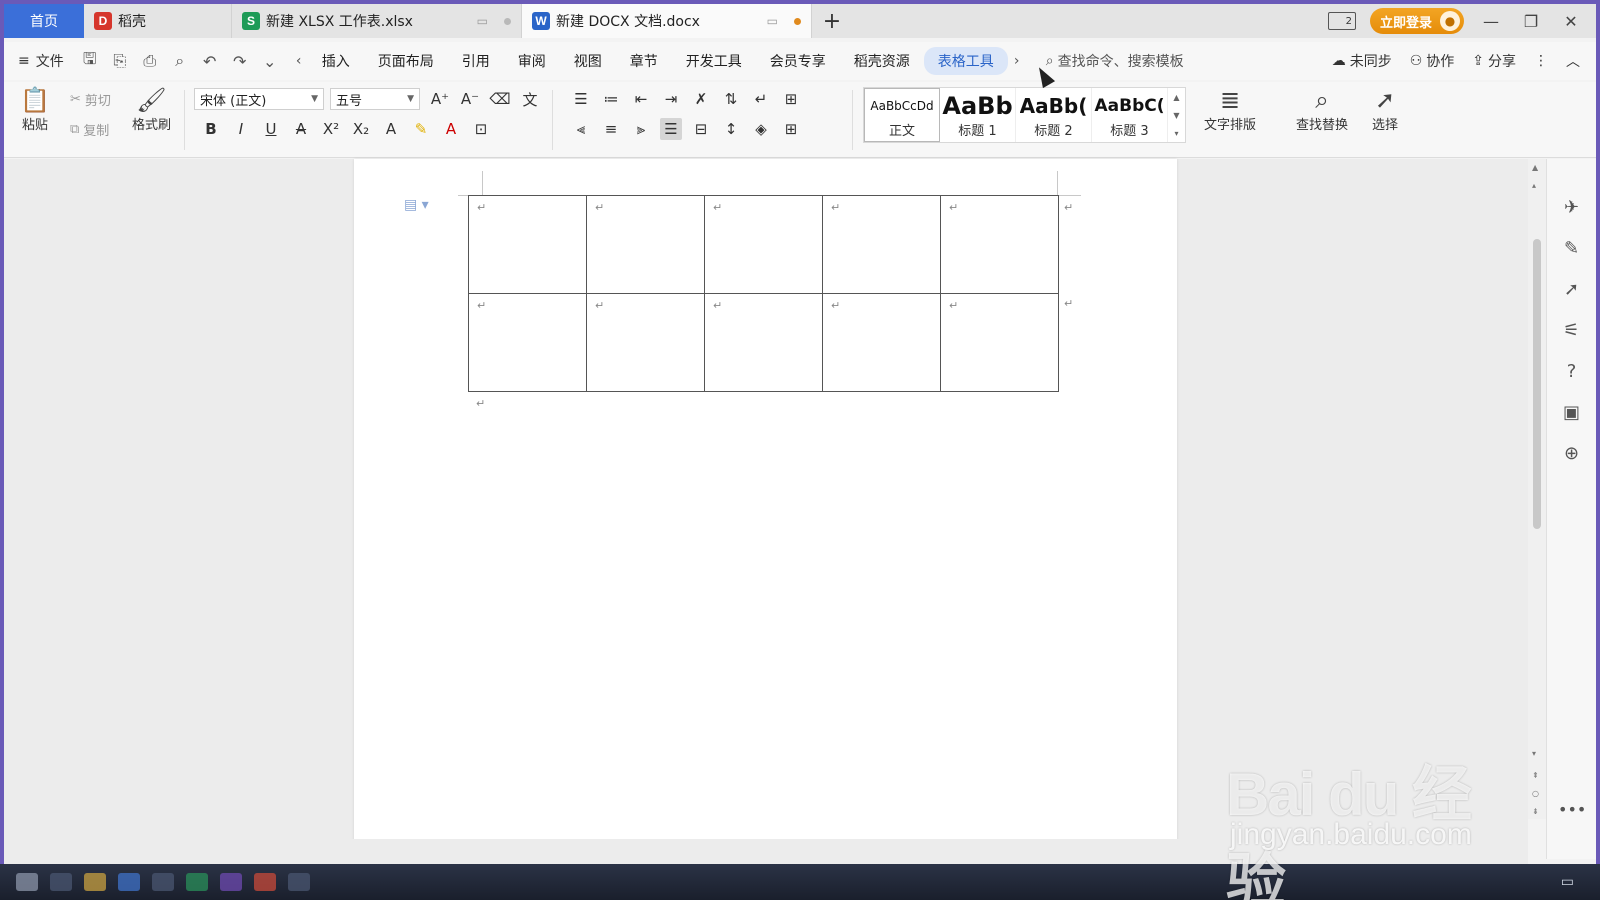  Describe the element at coordinates (611, 99) in the screenshot. I see `numbered-list-icon: ≔` at that location.